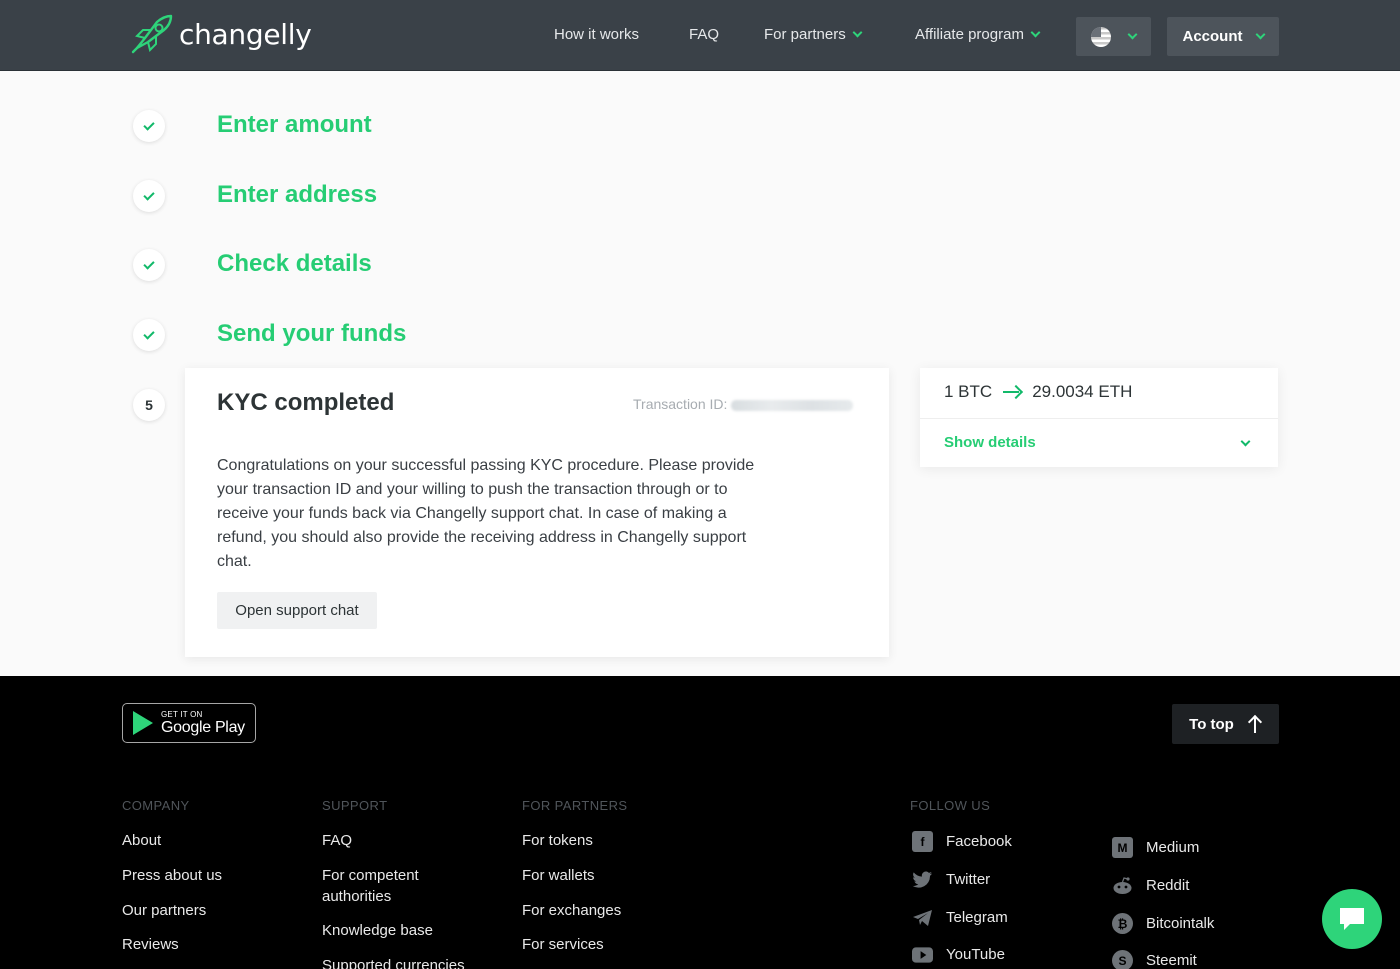 The height and width of the screenshot is (969, 1400). I want to click on social-label: Medium, so click(1173, 847).